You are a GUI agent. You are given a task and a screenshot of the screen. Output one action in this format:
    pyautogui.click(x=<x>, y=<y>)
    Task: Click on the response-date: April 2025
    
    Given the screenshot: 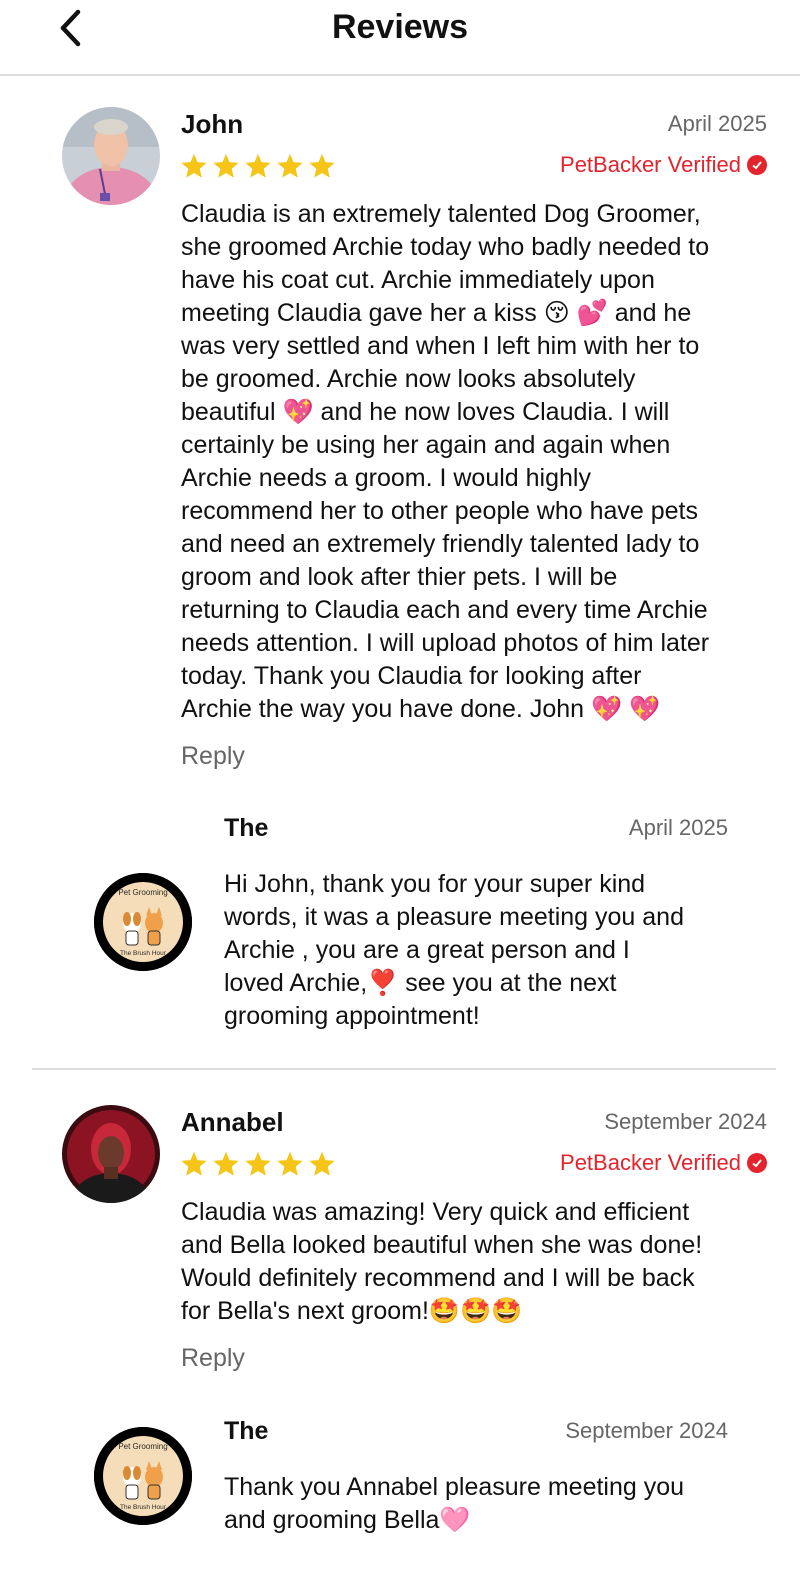 What is the action you would take?
    pyautogui.click(x=678, y=827)
    